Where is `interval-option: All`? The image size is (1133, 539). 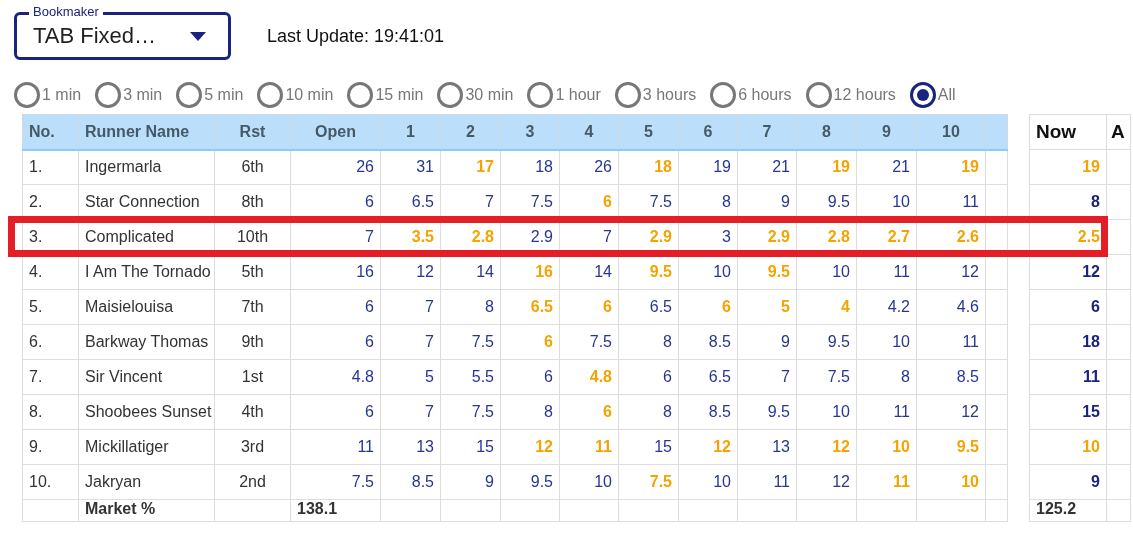 interval-option: All is located at coordinates (932, 95).